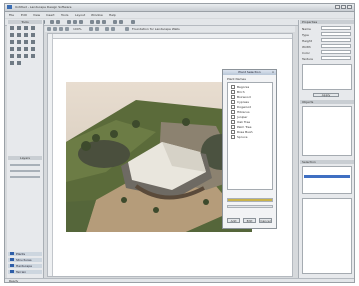  What do you see at coordinates (240, 122) in the screenshot?
I see `list-item: Oak Tree` at bounding box center [240, 122].